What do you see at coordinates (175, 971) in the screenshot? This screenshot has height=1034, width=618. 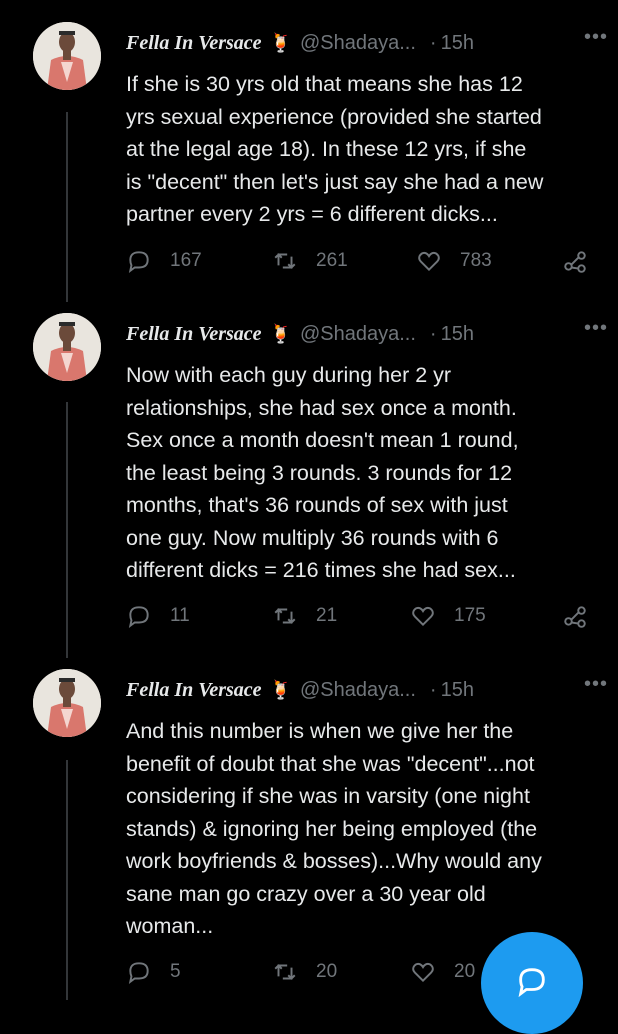 I see `reply-count: 5` at bounding box center [175, 971].